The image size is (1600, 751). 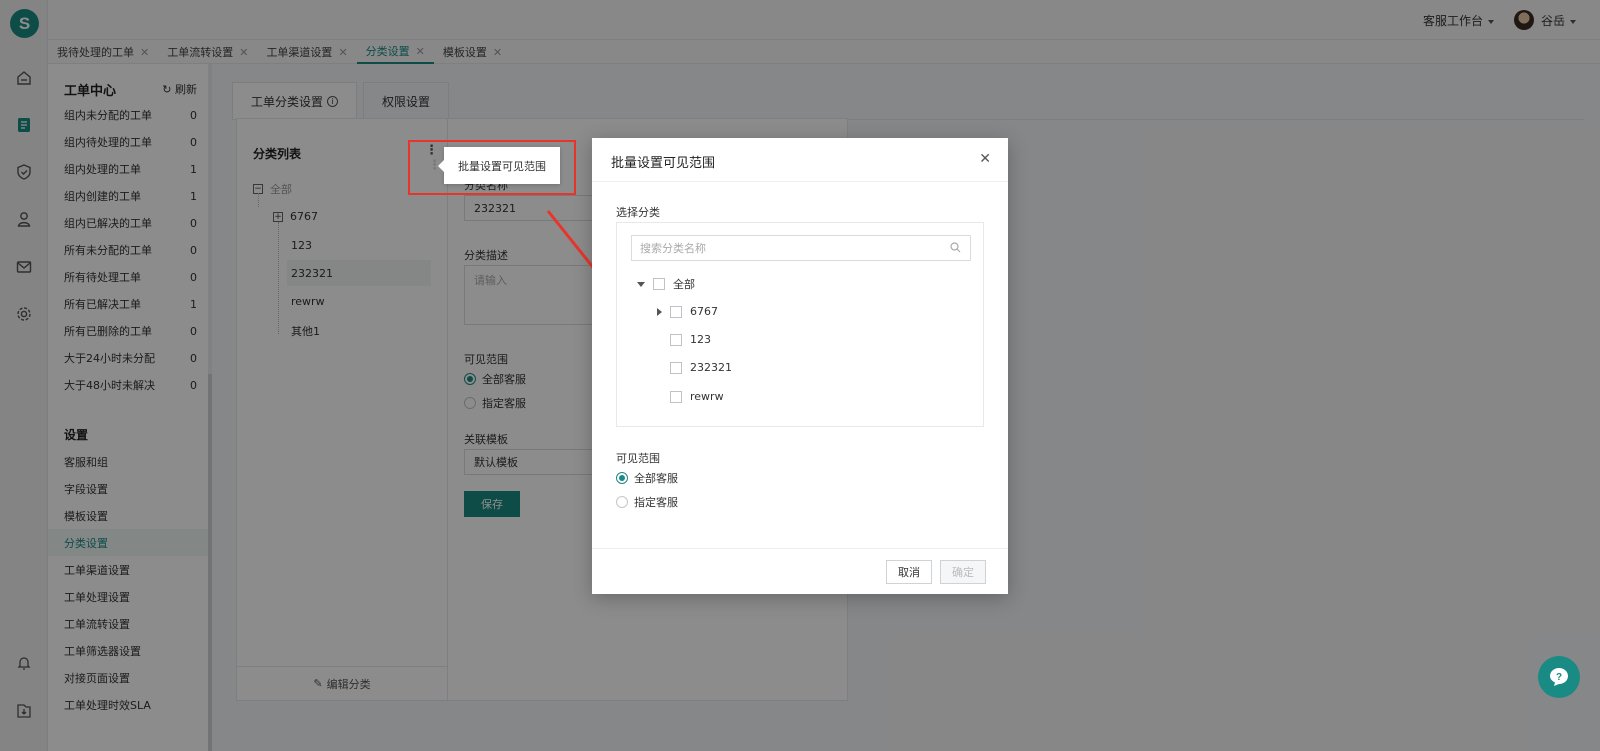 I want to click on search-input: 搜索分类名称, so click(x=801, y=248).